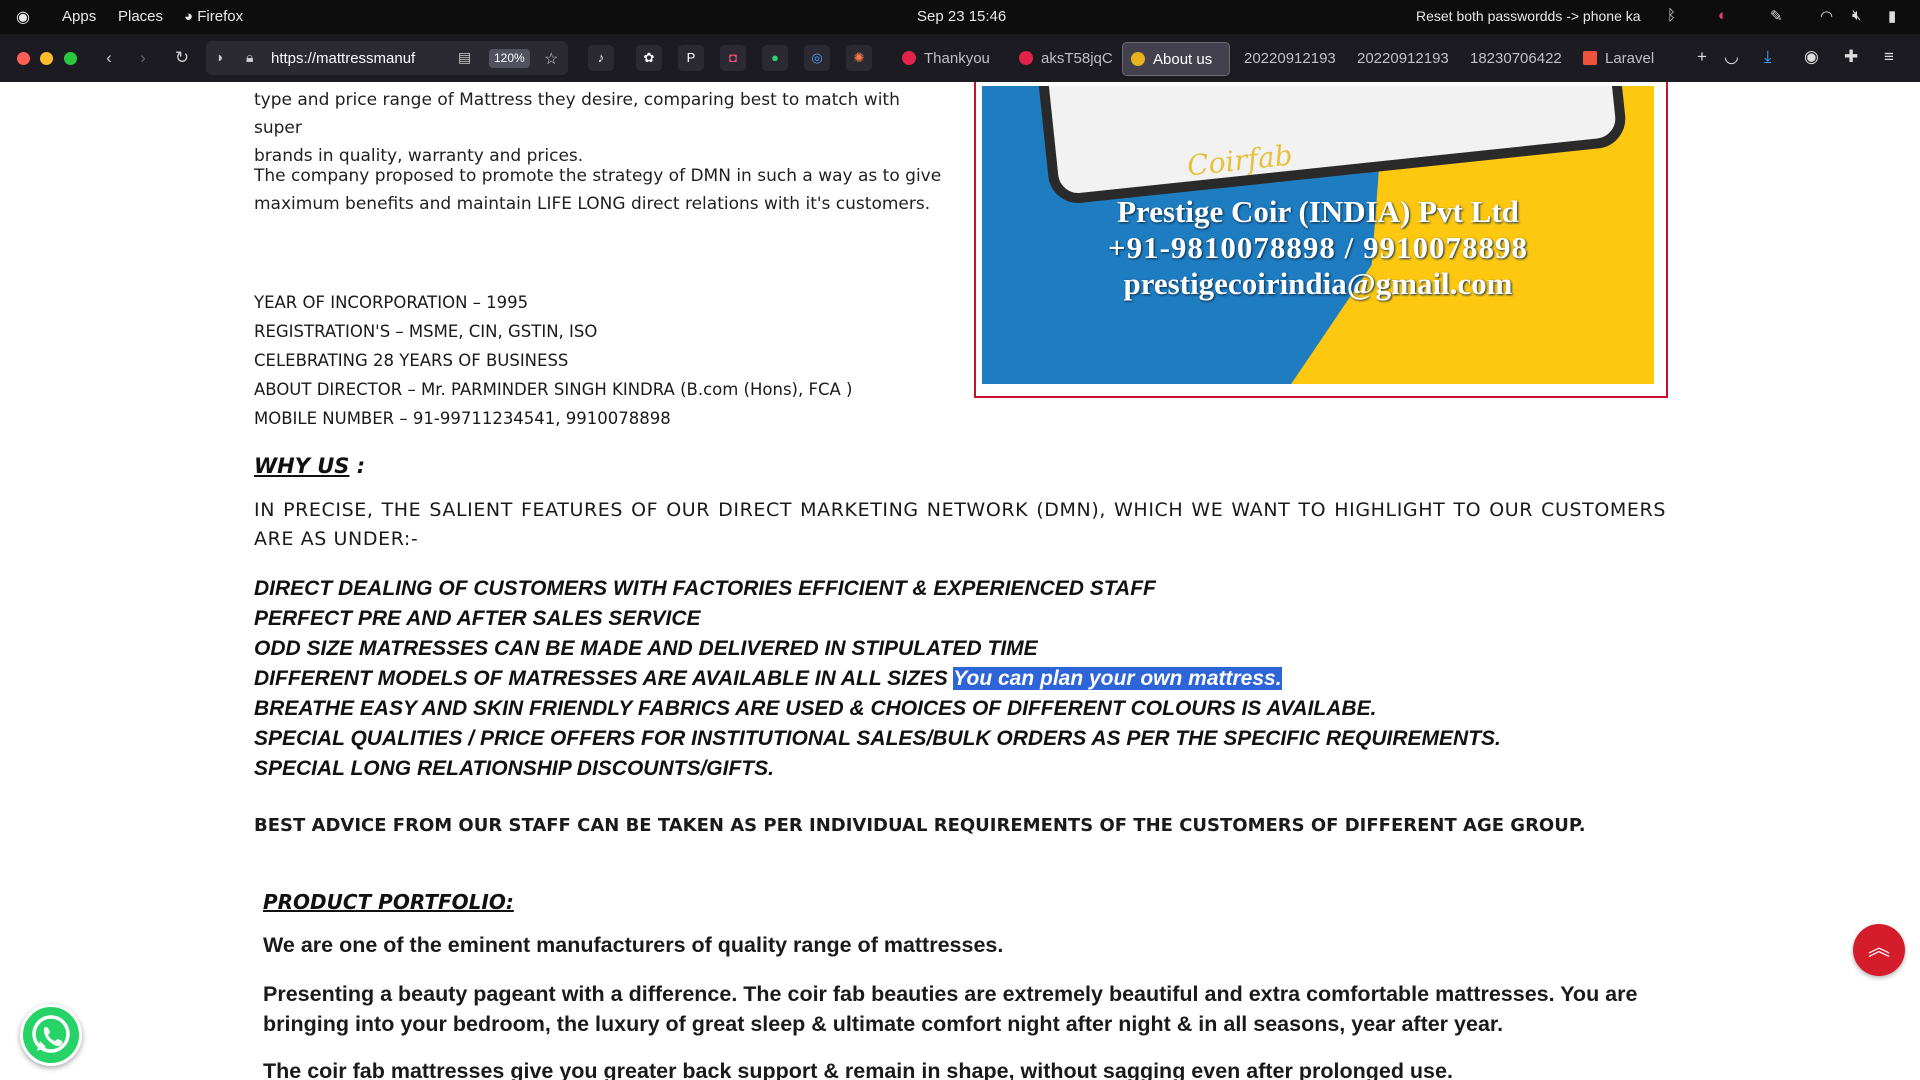 Image resolution: width=1920 pixels, height=1080 pixels. I want to click on tab-4: 20220912193, so click(1402, 58).